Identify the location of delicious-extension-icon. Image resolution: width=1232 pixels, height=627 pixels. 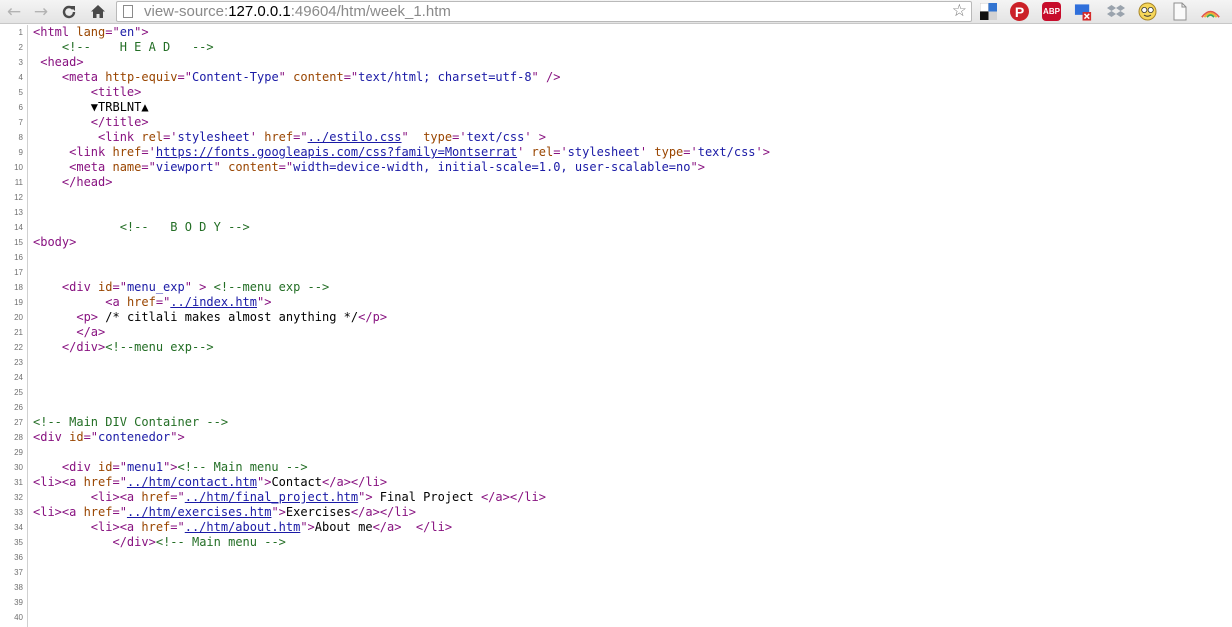
(988, 11).